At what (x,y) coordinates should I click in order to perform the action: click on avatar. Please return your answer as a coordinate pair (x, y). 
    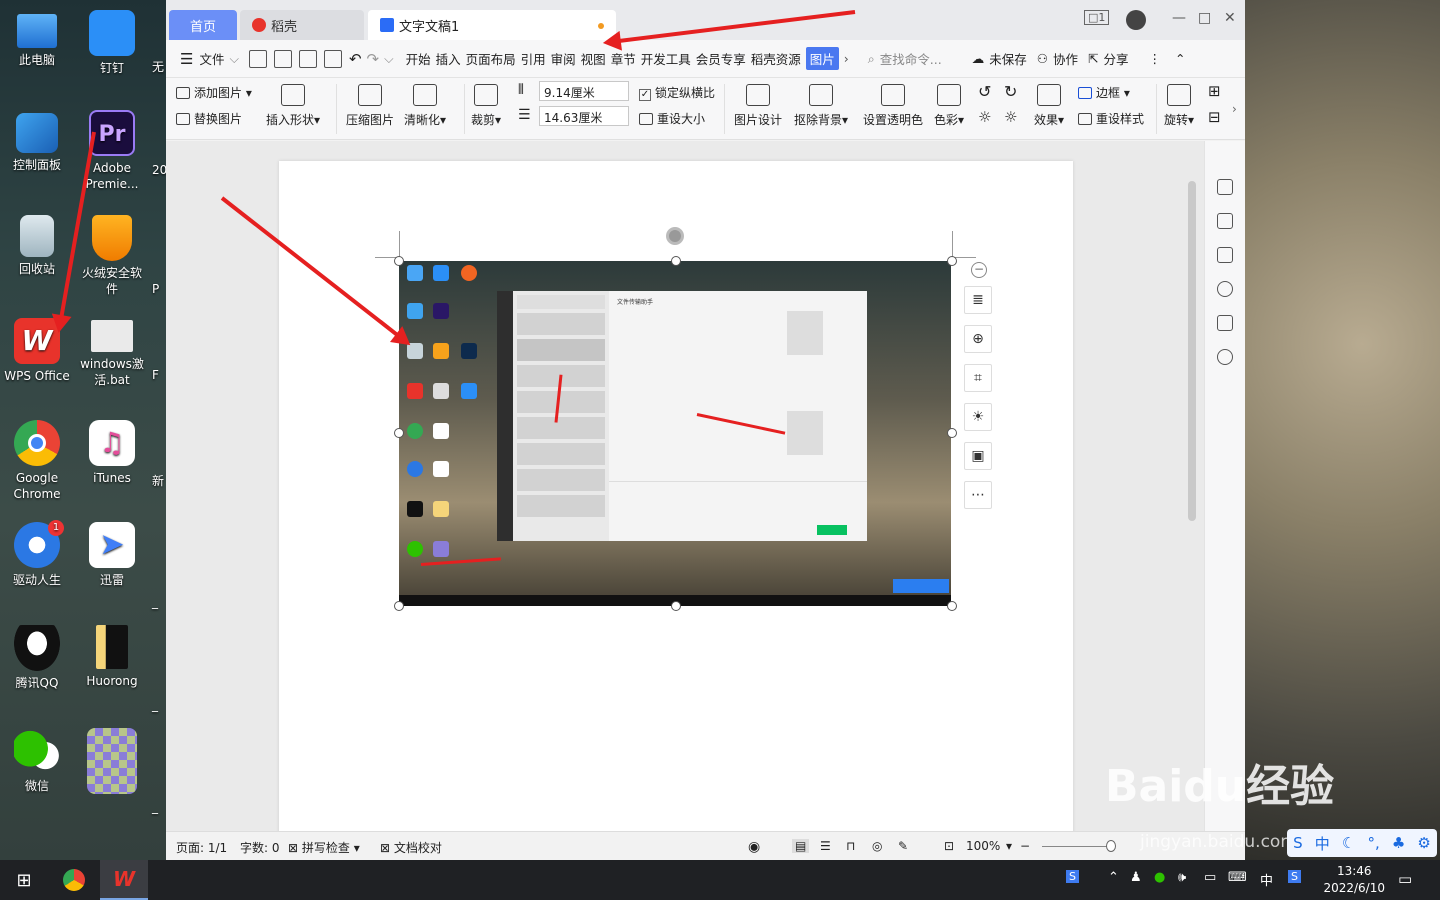
    Looking at the image, I should click on (1136, 20).